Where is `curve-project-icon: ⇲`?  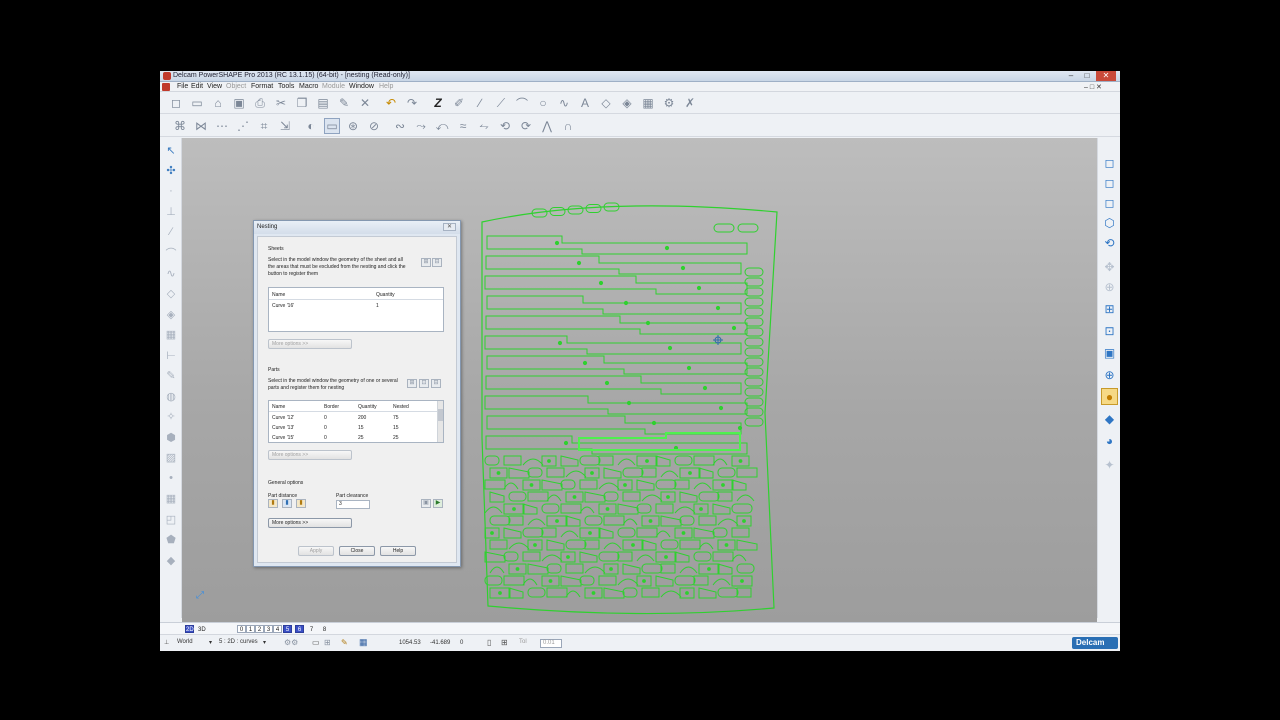 curve-project-icon: ⇲ is located at coordinates (285, 126).